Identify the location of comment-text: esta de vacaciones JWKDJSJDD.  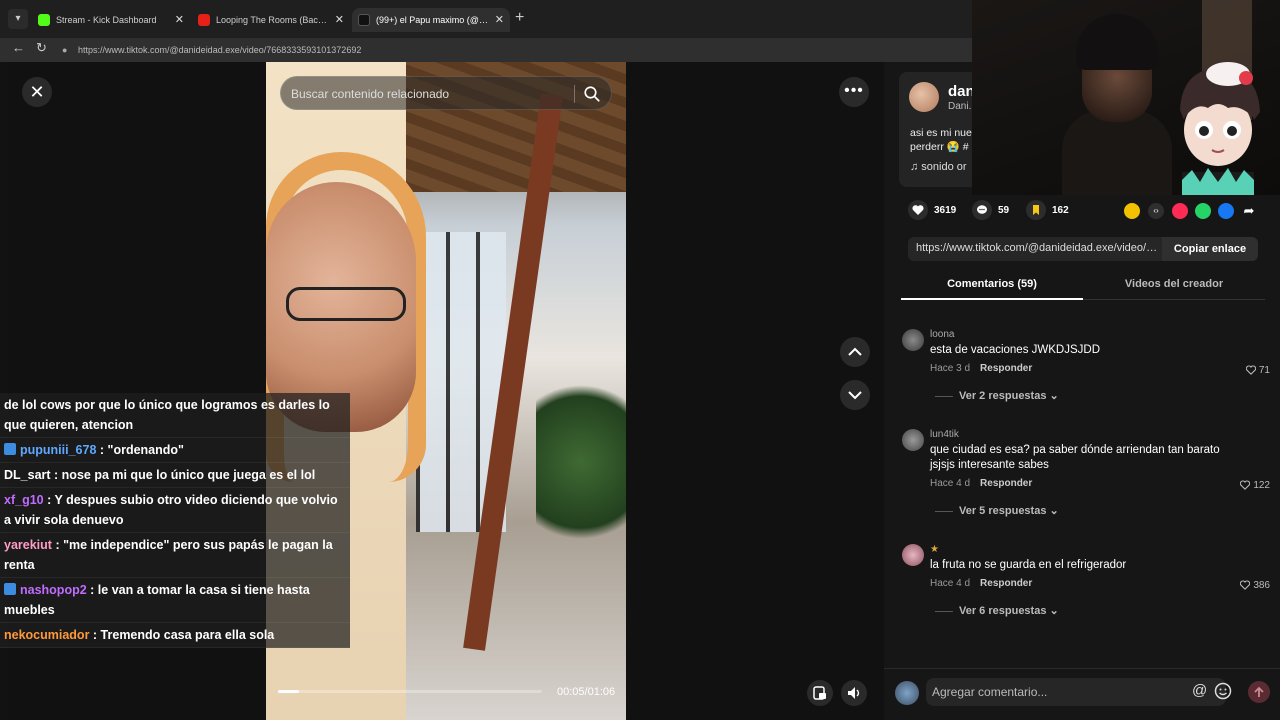
(1015, 350).